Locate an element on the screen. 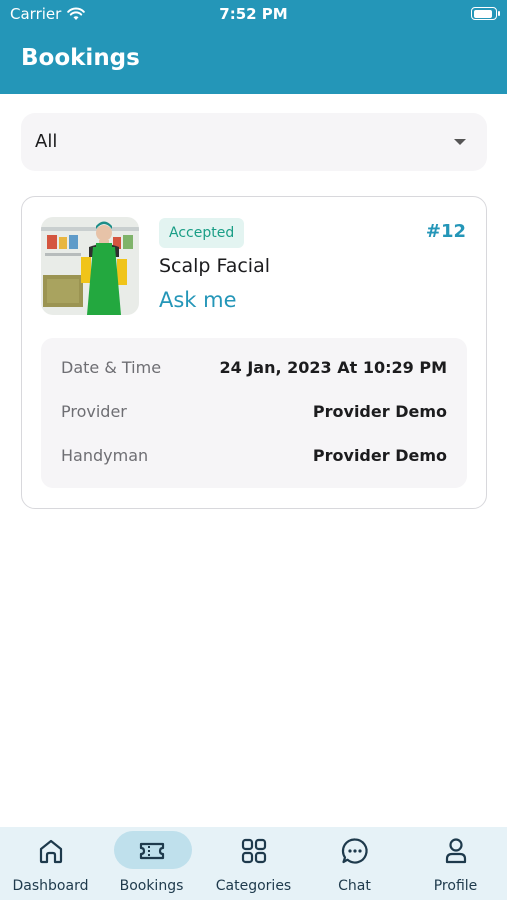  battery-icon is located at coordinates (485, 13).